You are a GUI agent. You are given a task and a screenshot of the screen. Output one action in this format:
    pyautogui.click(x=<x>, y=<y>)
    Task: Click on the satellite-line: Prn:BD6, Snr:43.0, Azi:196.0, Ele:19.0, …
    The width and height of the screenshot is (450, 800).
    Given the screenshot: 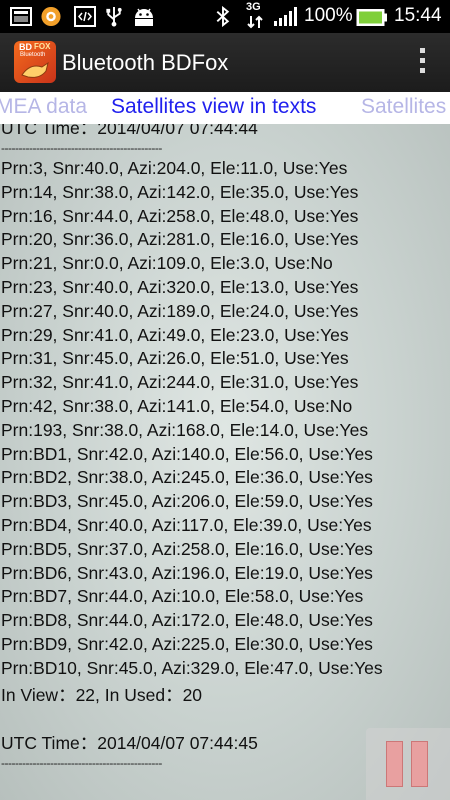 What is the action you would take?
    pyautogui.click(x=187, y=572)
    